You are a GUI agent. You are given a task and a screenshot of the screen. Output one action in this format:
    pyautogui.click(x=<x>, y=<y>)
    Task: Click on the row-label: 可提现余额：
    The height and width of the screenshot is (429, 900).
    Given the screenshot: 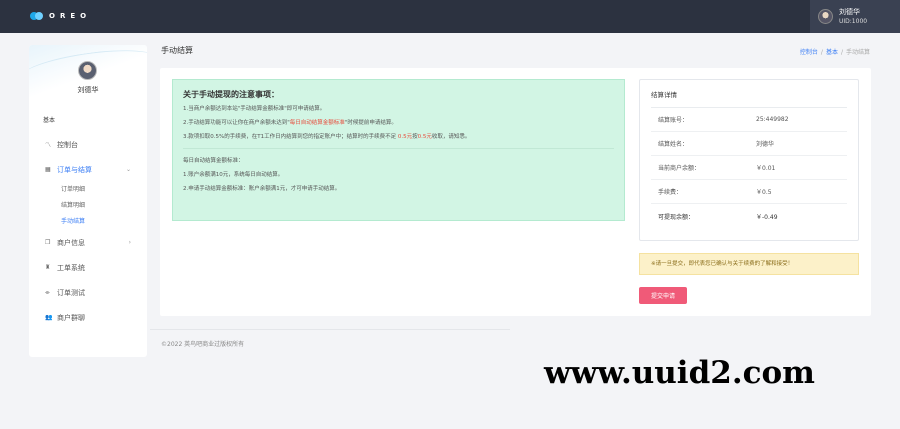 What is the action you would take?
    pyautogui.click(x=676, y=217)
    